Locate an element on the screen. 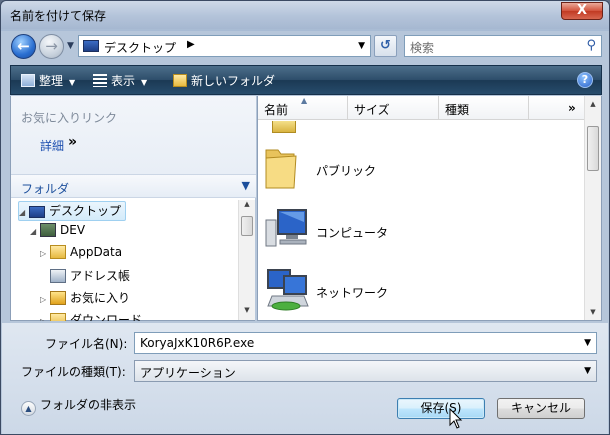 The width and height of the screenshot is (610, 435). user-folder-icon is located at coordinates (48, 230).